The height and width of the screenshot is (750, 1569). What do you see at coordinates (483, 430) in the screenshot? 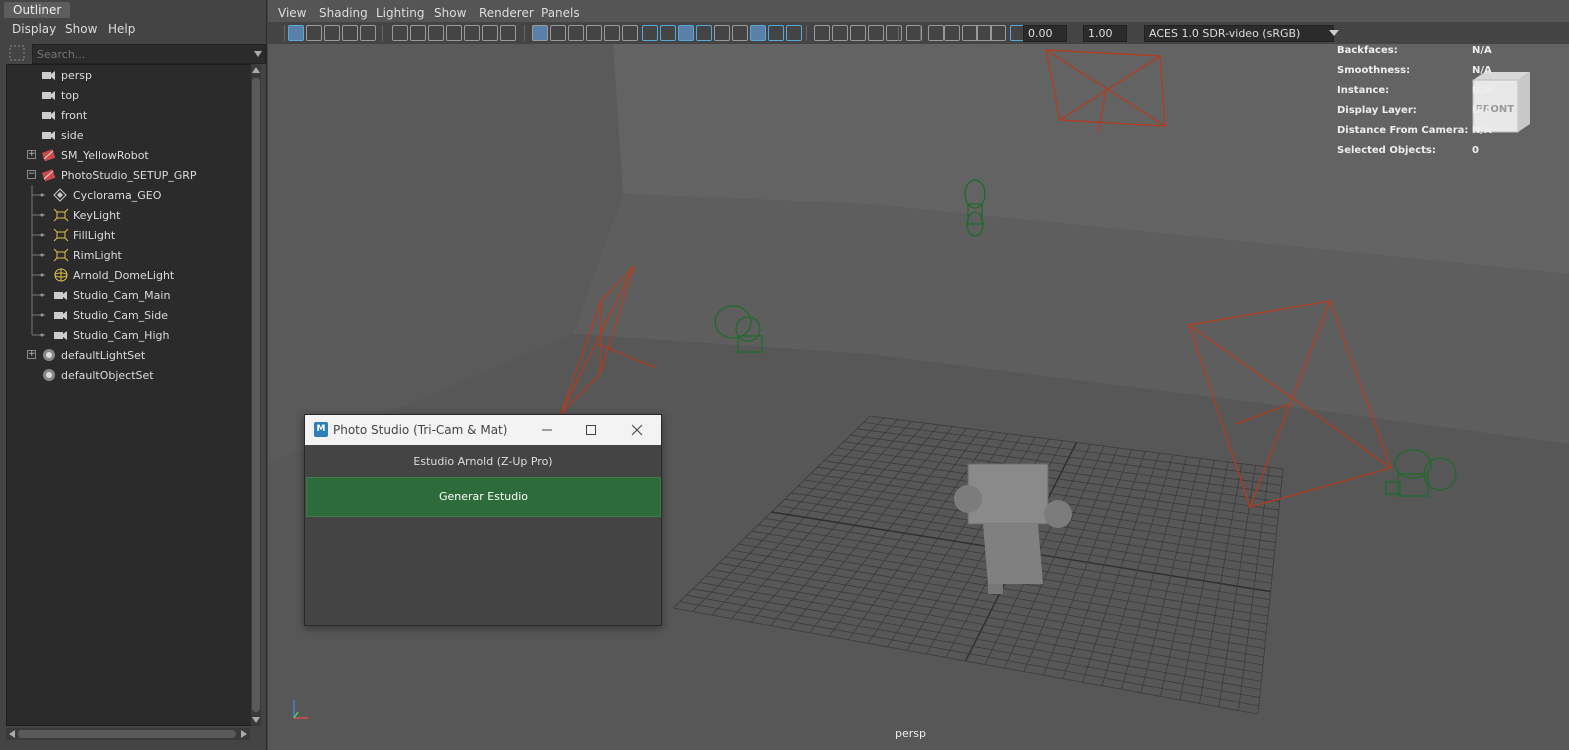
I see `dialog-titlebar: M Photo Studio (Tri-Cam & Mat)` at bounding box center [483, 430].